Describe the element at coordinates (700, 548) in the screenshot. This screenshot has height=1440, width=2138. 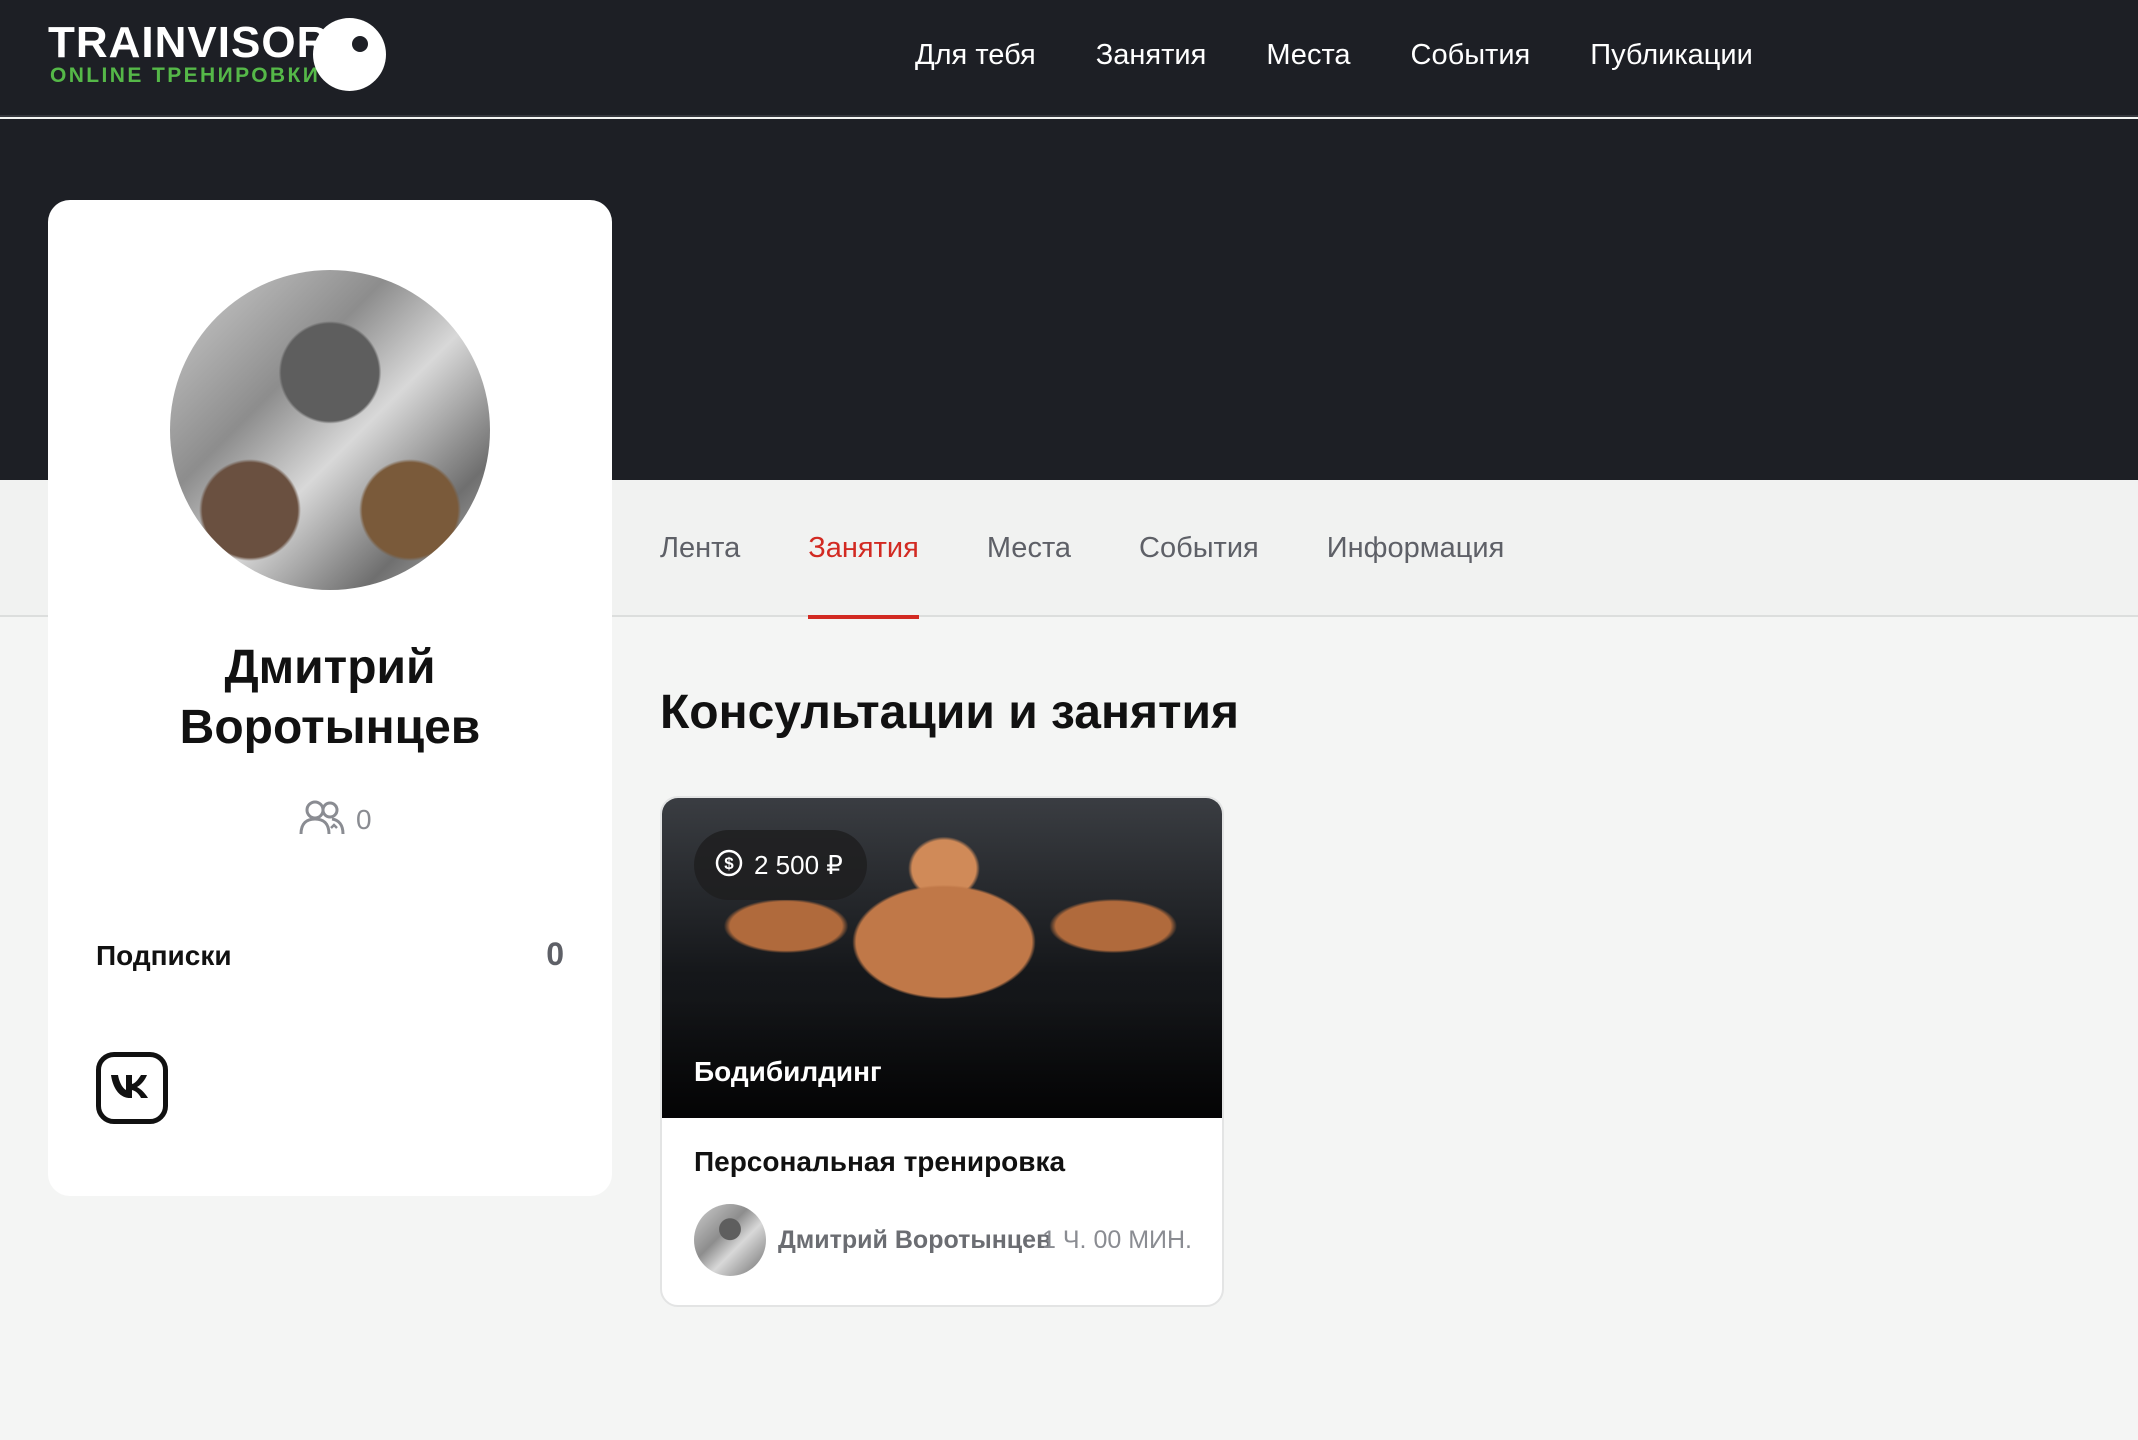
I see `tab-feed: Лента` at that location.